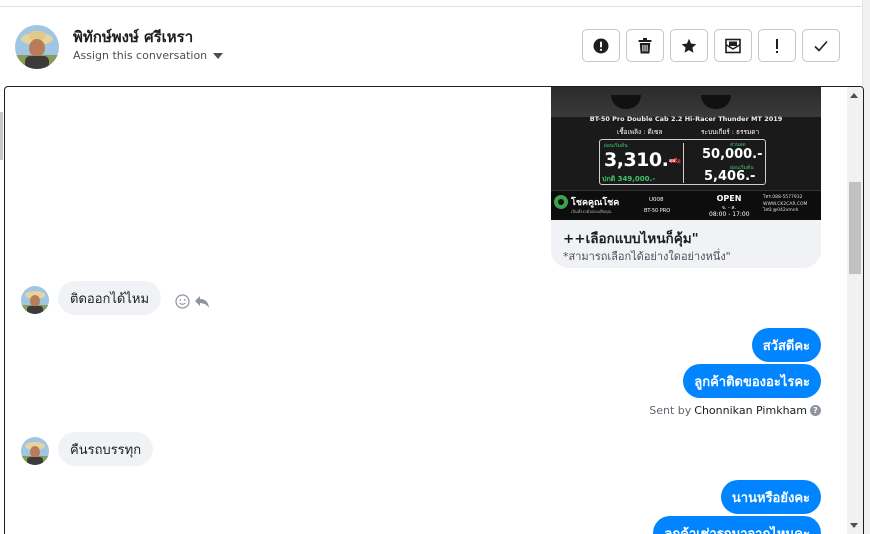 This screenshot has width=870, height=534. What do you see at coordinates (686, 102) in the screenshot?
I see `car-image-area` at bounding box center [686, 102].